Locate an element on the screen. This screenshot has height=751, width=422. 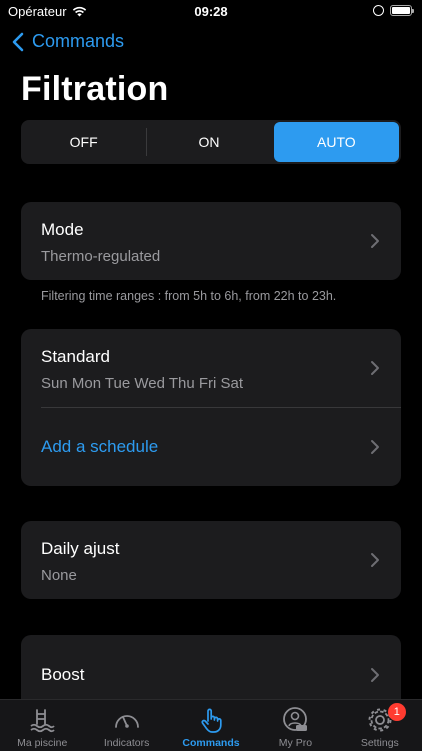
clock: 09:28 is located at coordinates (211, 11).